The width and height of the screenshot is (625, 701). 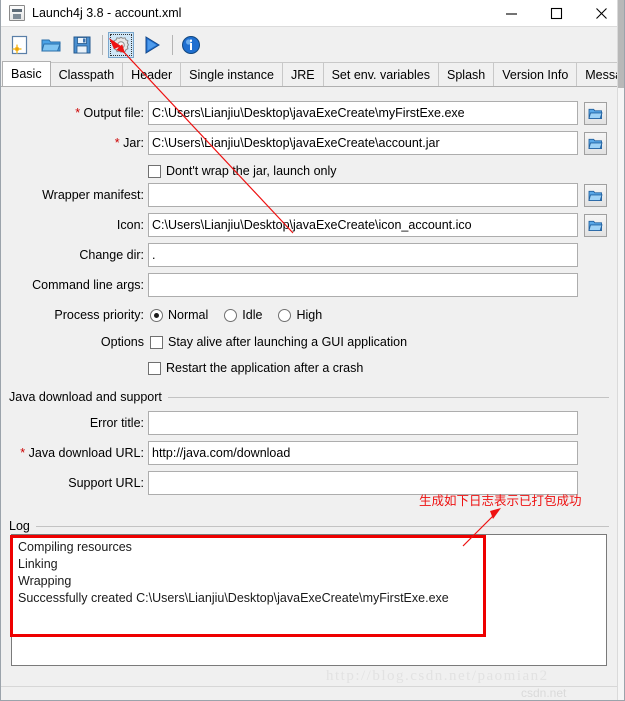 I want to click on process-priority-row: Process priority: Normal Idle High, so click(x=161, y=315).